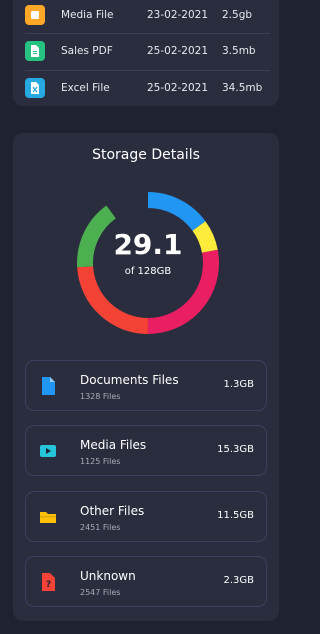 The image size is (320, 634). What do you see at coordinates (48, 386) in the screenshot?
I see `document-icon` at bounding box center [48, 386].